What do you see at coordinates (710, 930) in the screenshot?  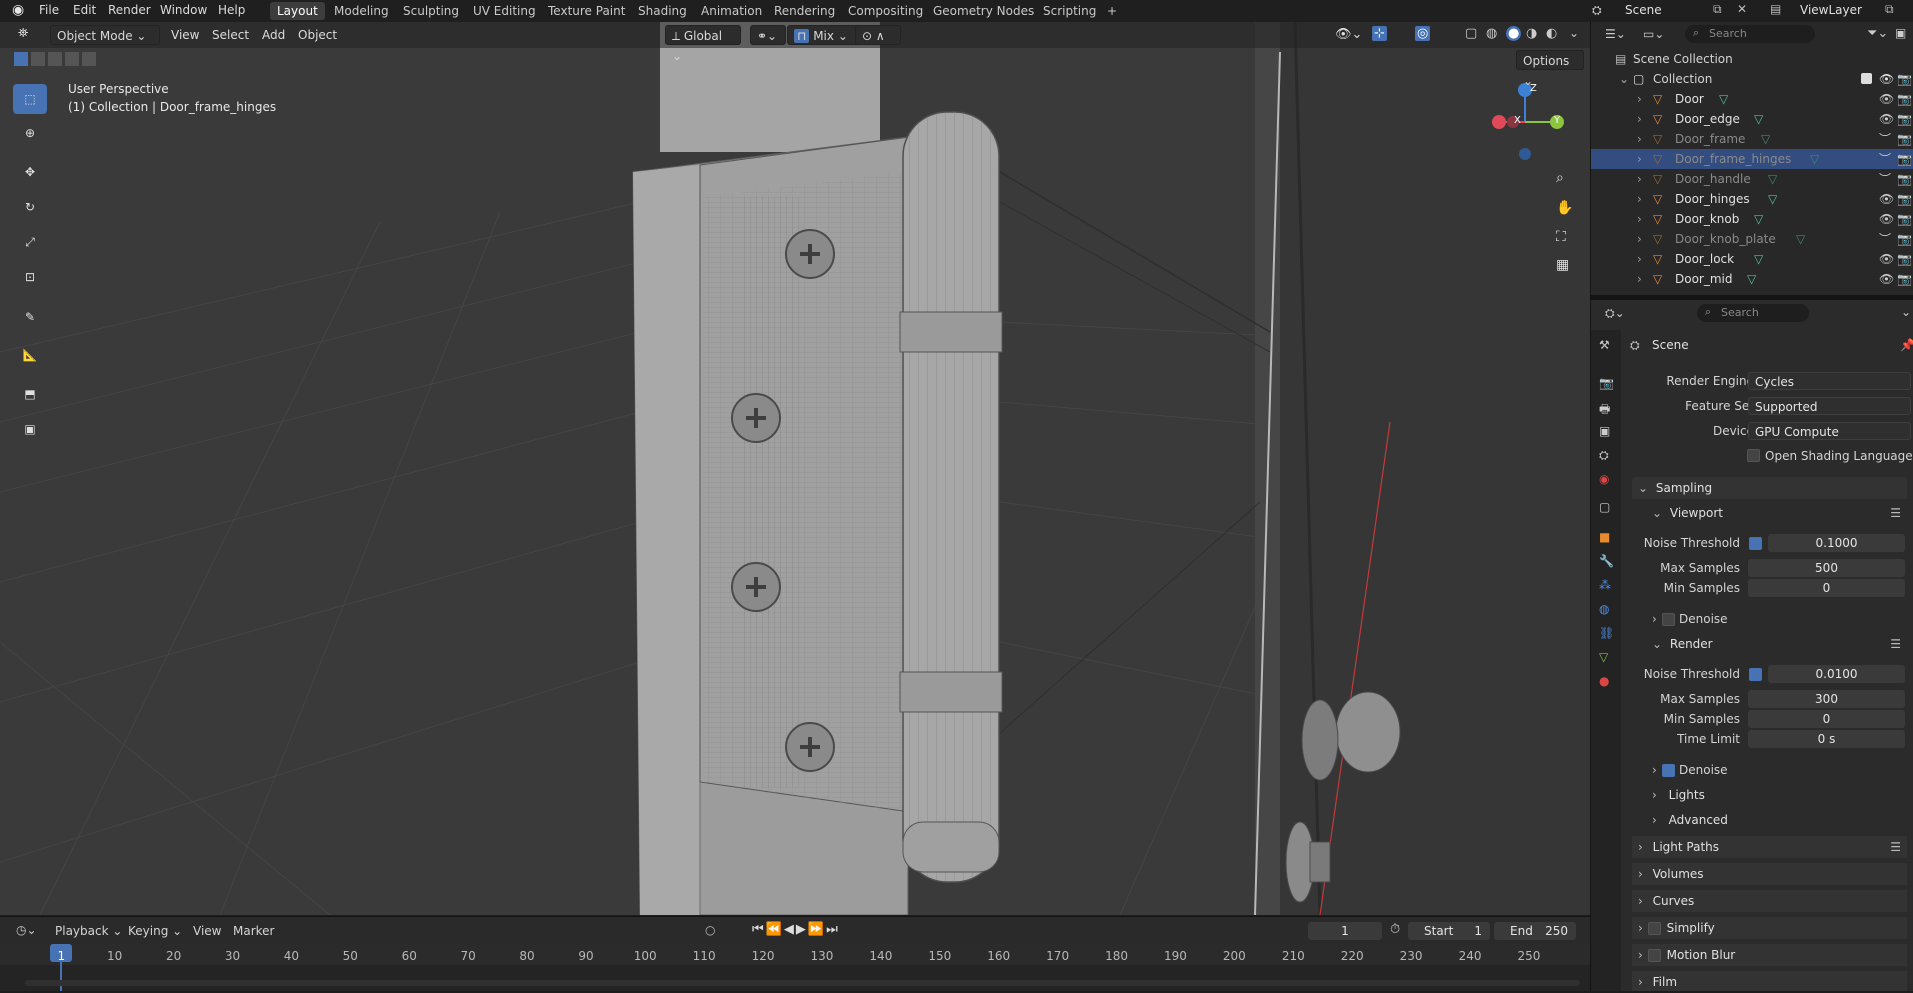 I see `auto-keying-icon: ○` at bounding box center [710, 930].